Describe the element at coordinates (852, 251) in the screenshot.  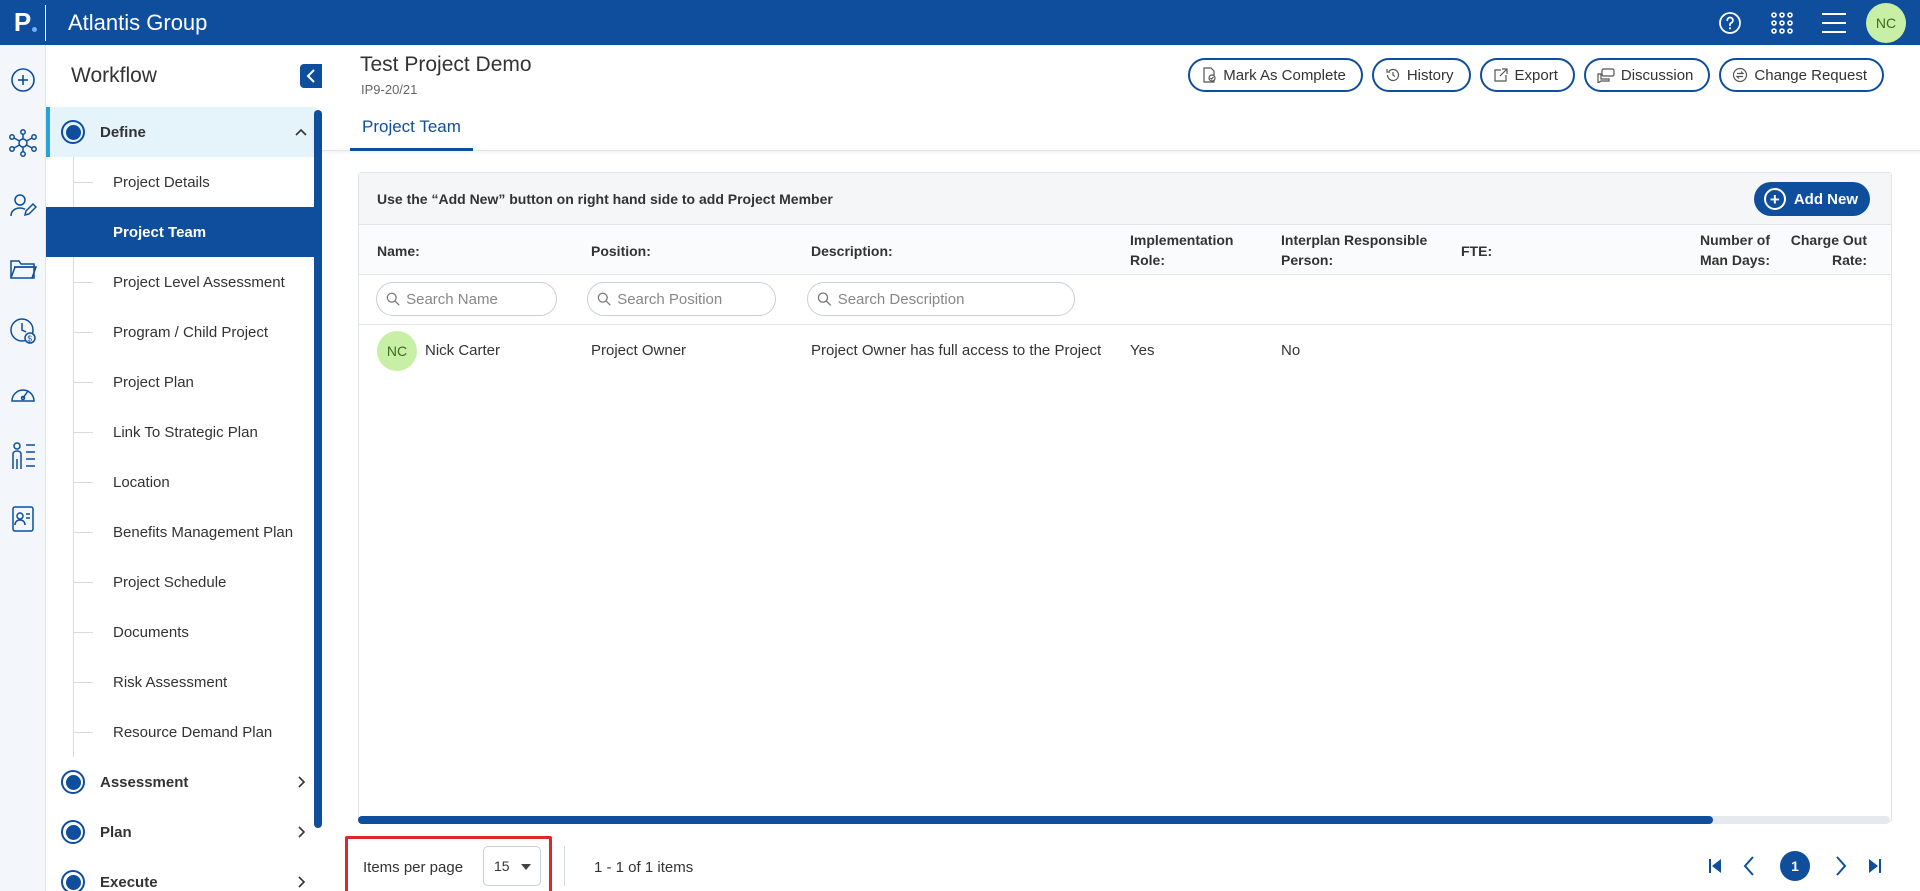
I see `column-header-description: Description:` at that location.